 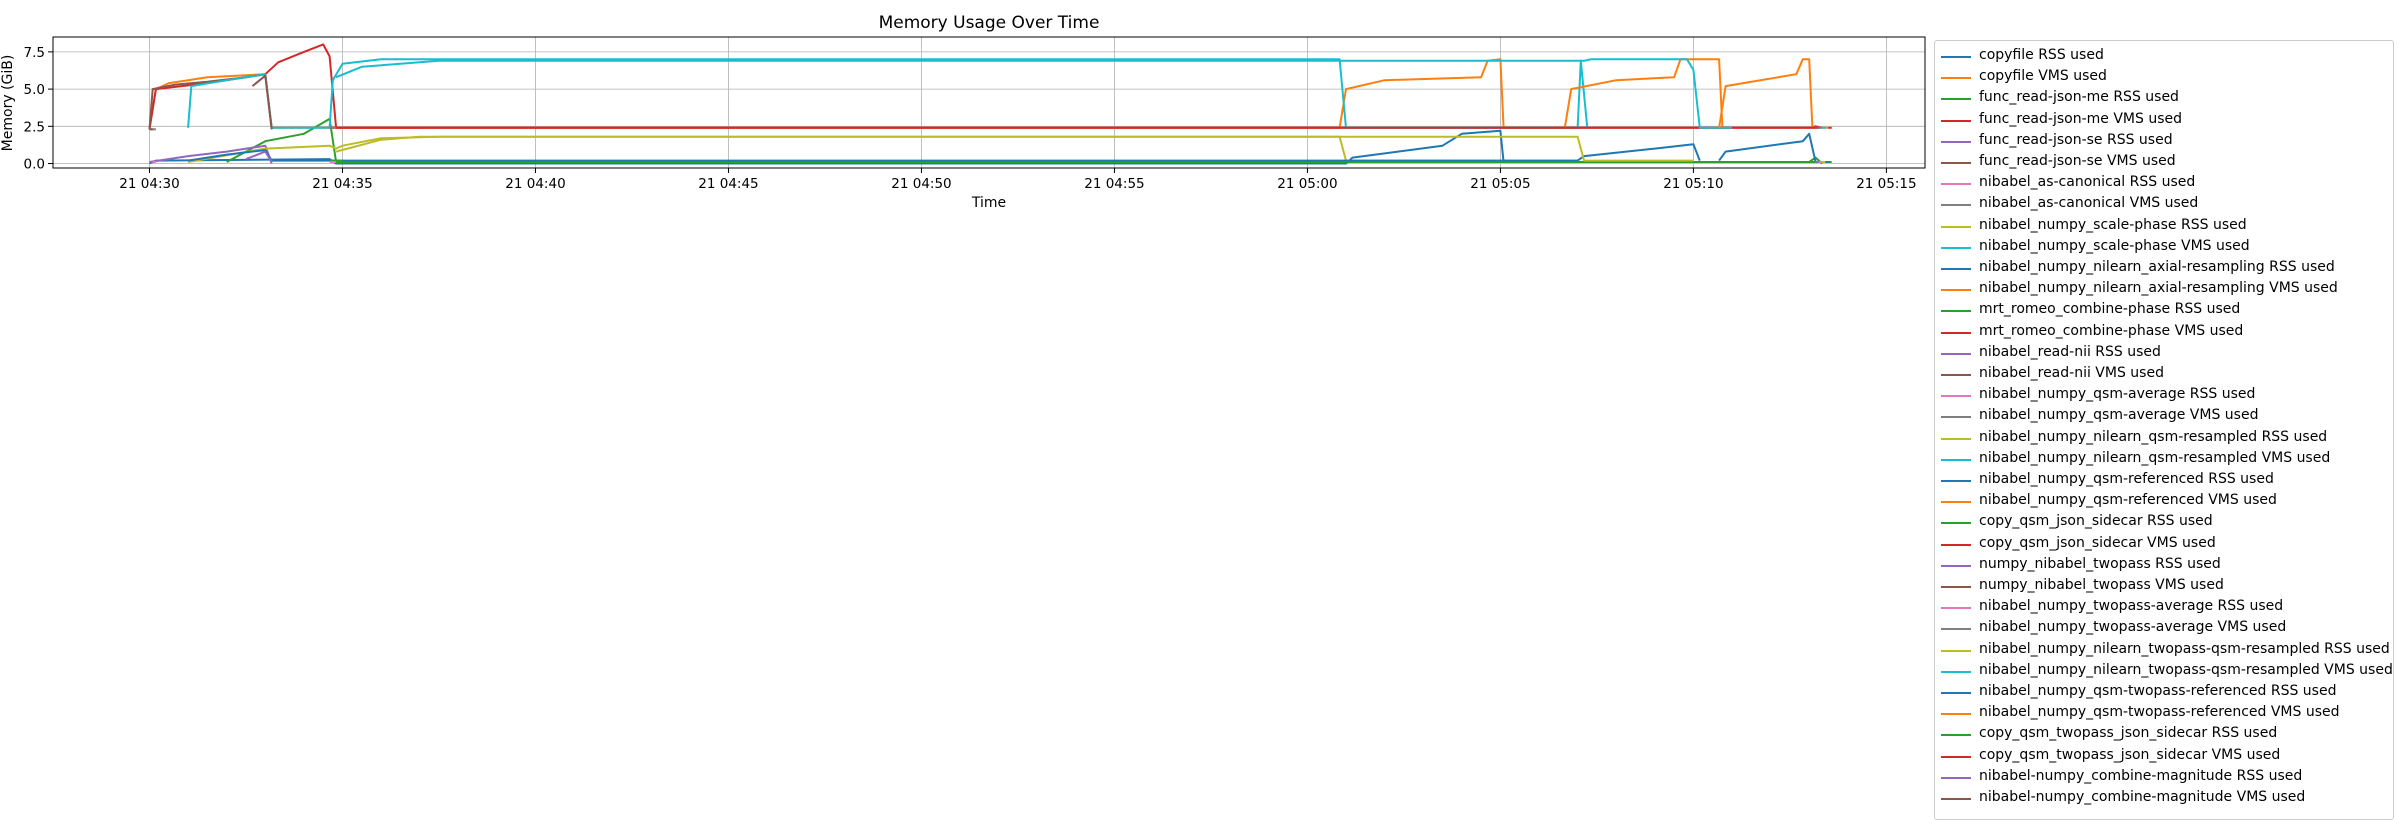 What do you see at coordinates (988, 203) in the screenshot?
I see `x-axis-label: Time` at bounding box center [988, 203].